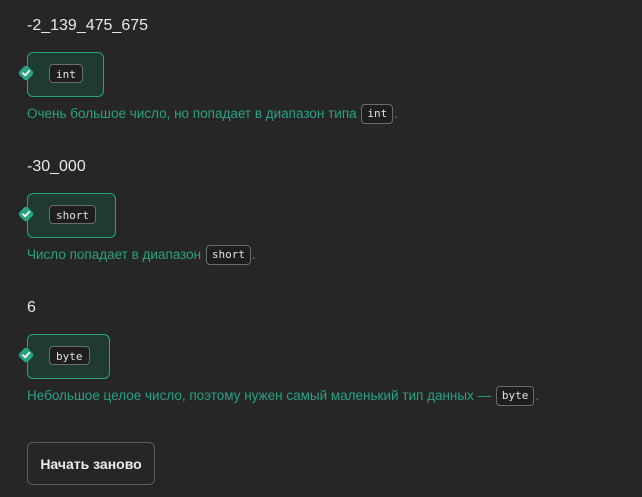  What do you see at coordinates (56, 166) in the screenshot?
I see `question-value: -30_000` at bounding box center [56, 166].